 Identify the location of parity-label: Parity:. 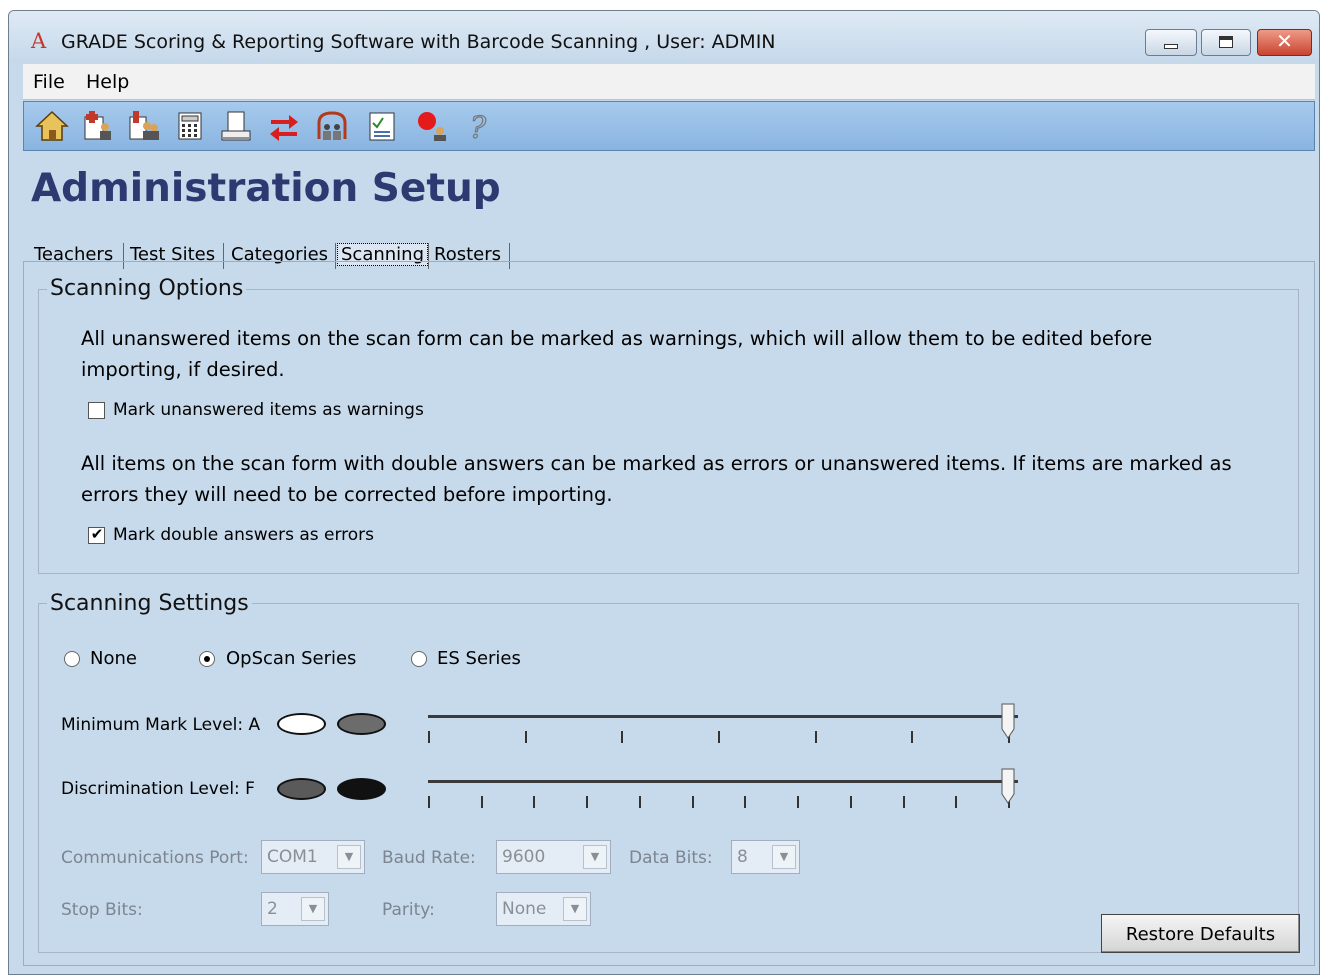
(408, 910).